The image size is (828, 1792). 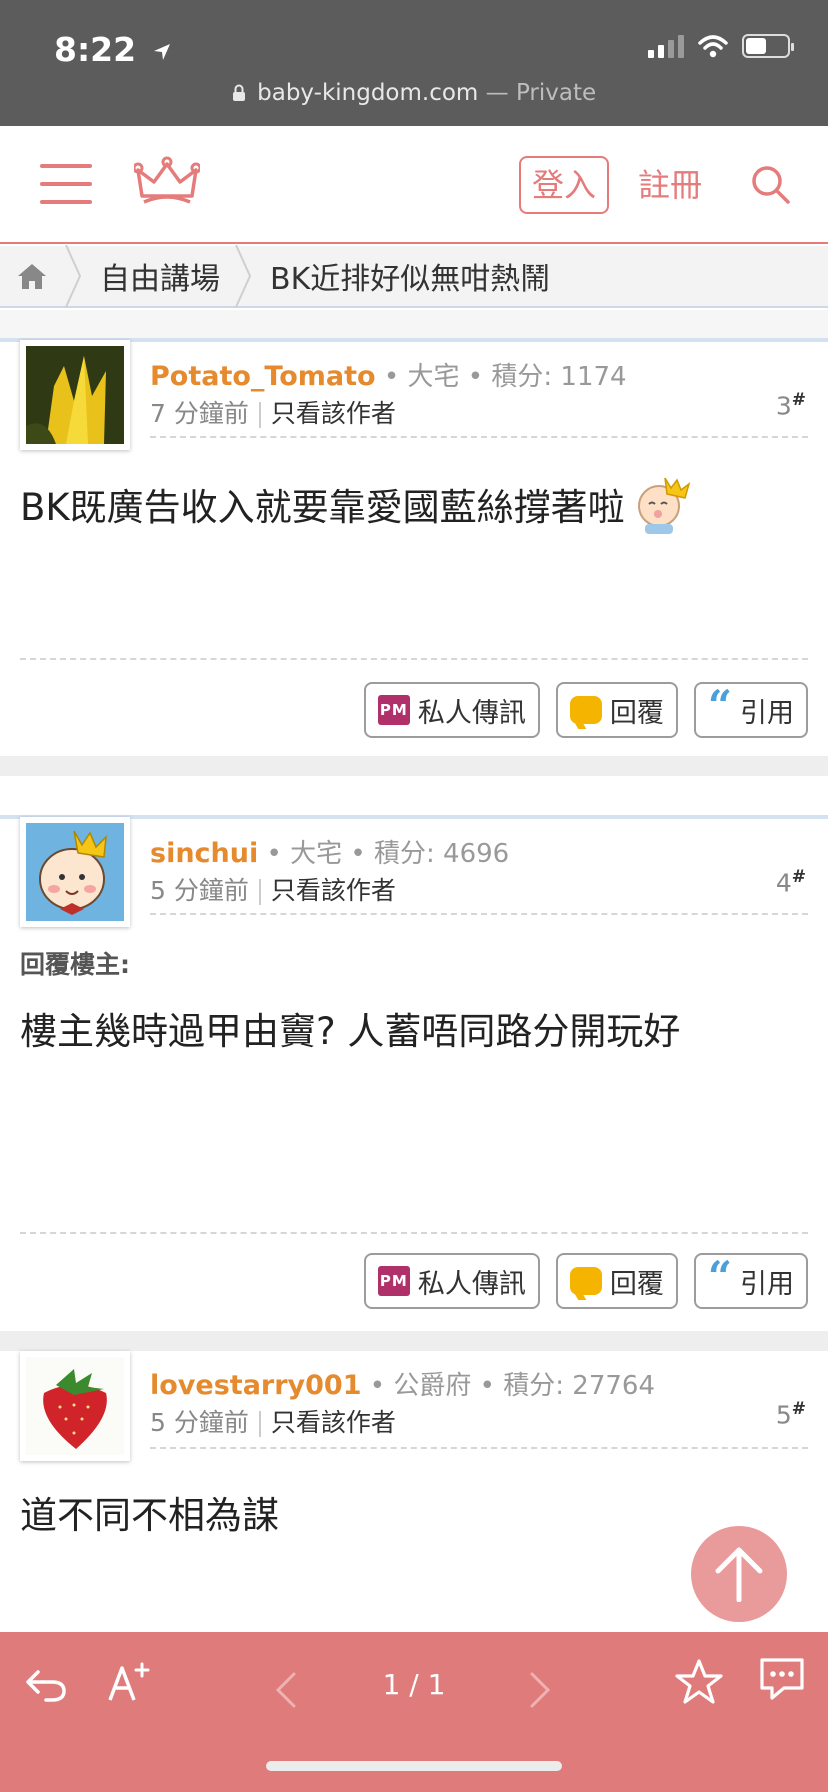 I want to click on floor-number: 3#, so click(x=790, y=405).